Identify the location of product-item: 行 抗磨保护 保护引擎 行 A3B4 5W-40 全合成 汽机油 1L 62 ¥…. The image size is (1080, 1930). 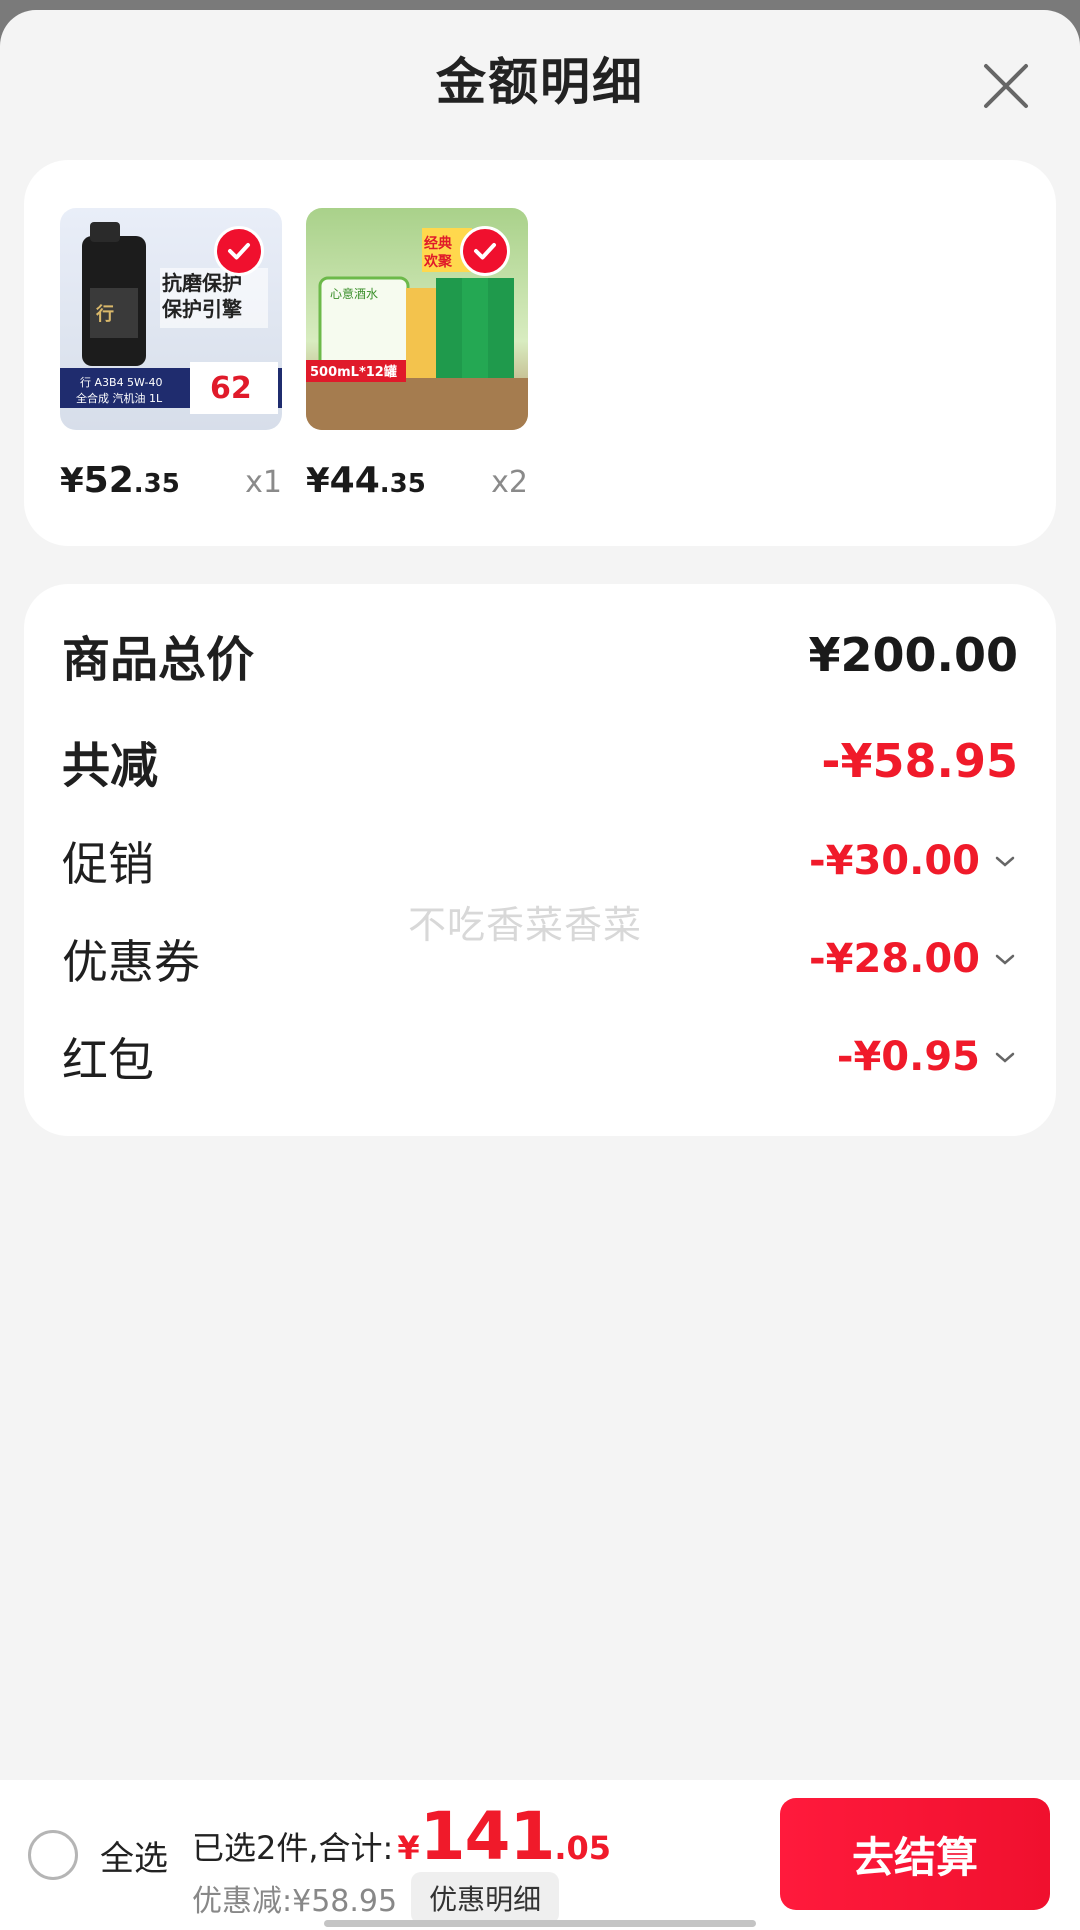
(171, 354).